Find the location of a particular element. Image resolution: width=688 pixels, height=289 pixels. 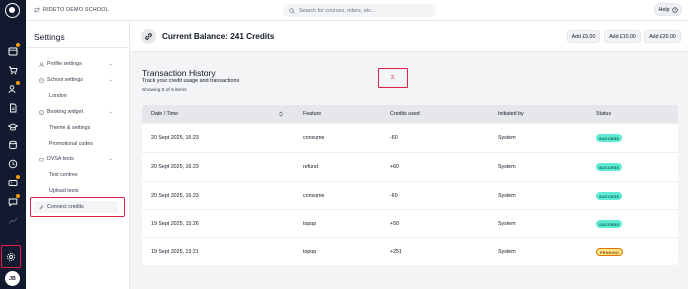

item-count: Showing 5 of 5 items is located at coordinates (164, 90).